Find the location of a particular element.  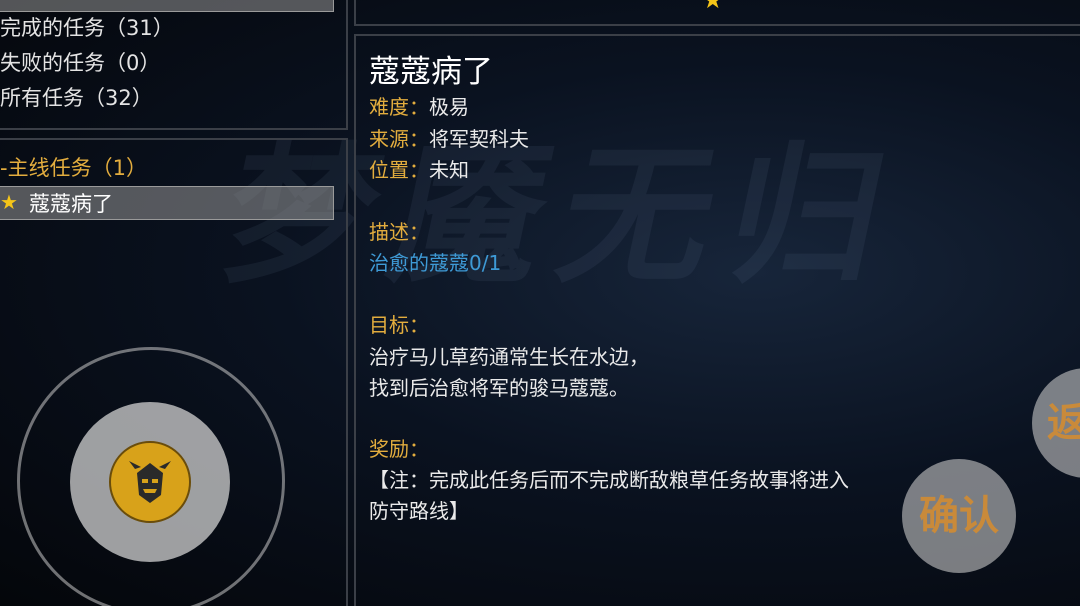

quest-list-item-selected: ★ 蔻蔻病了 is located at coordinates (167, 203).